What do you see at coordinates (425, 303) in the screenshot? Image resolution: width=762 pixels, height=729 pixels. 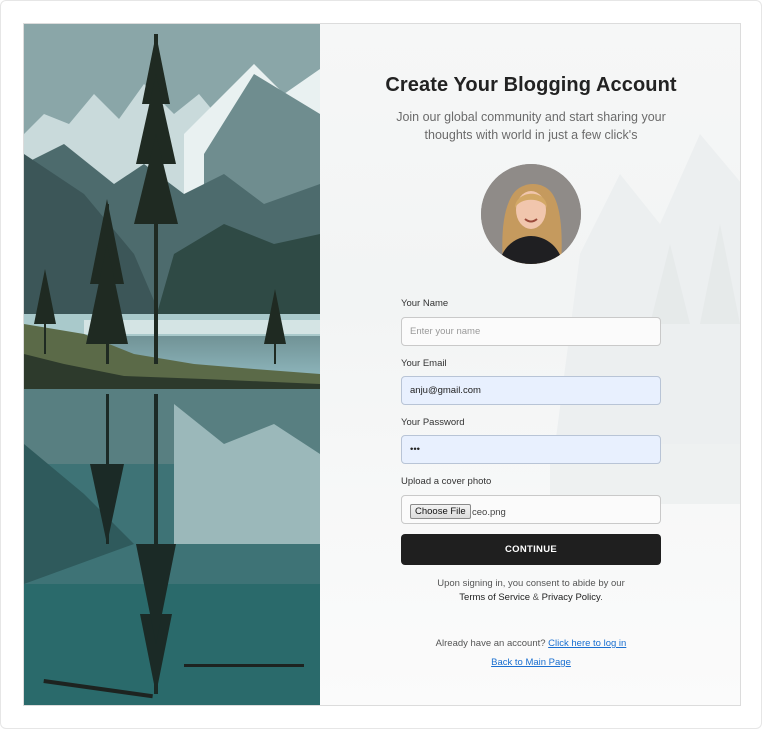 I see `name-label: Your Name` at bounding box center [425, 303].